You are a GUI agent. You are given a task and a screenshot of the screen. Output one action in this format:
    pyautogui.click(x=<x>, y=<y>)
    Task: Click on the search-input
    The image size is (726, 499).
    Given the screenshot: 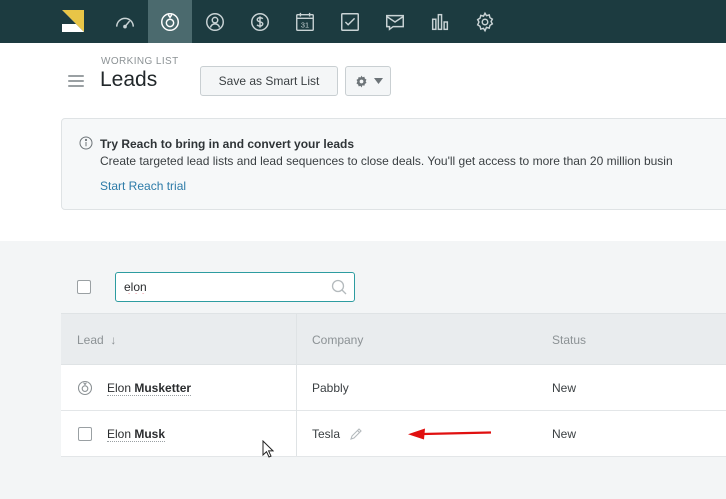 What is the action you would take?
    pyautogui.click(x=224, y=287)
    